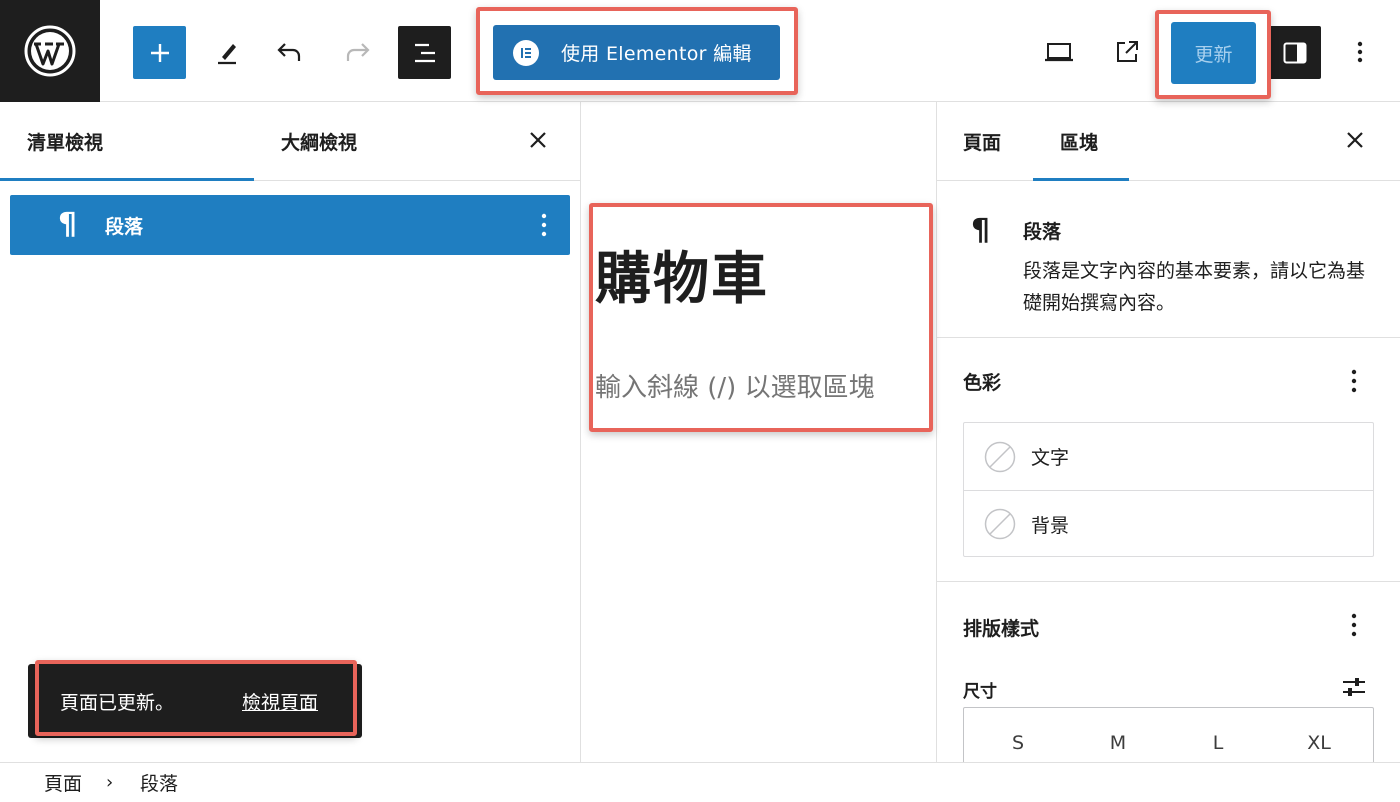  I want to click on color-panel-title: 色彩, so click(982, 383).